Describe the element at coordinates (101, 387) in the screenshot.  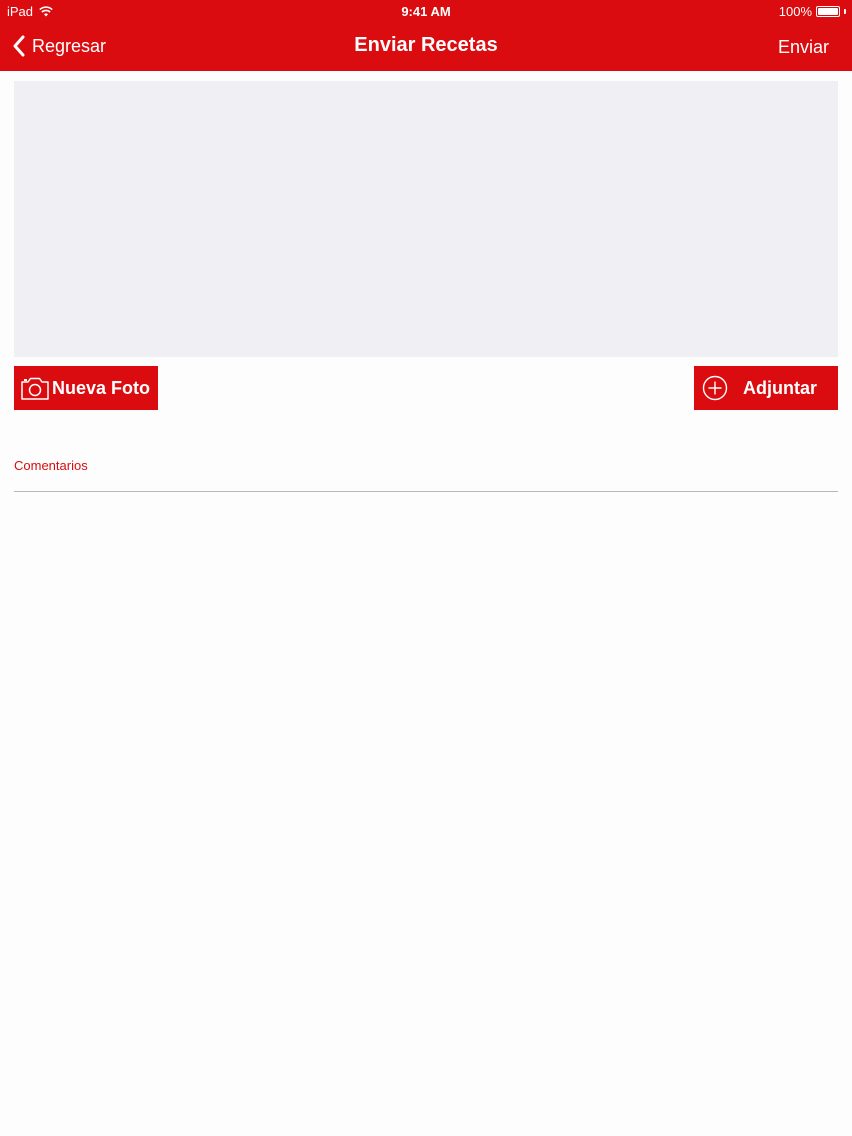
I see `new-photo-label: Nueva Foto` at that location.